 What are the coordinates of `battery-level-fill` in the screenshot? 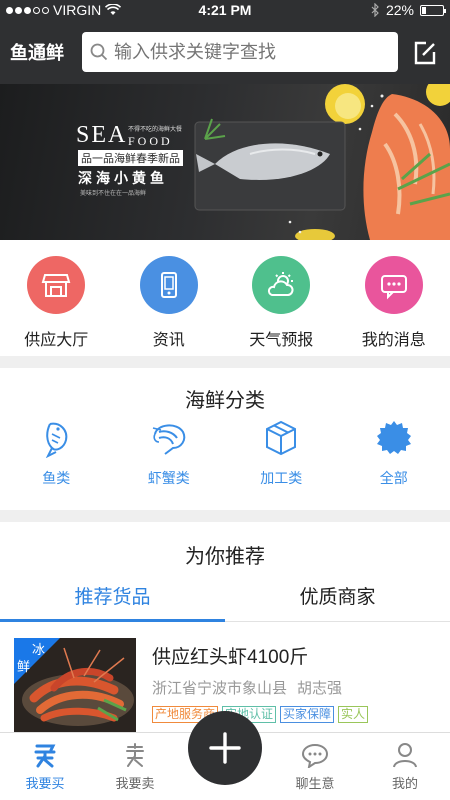 It's located at (424, 10).